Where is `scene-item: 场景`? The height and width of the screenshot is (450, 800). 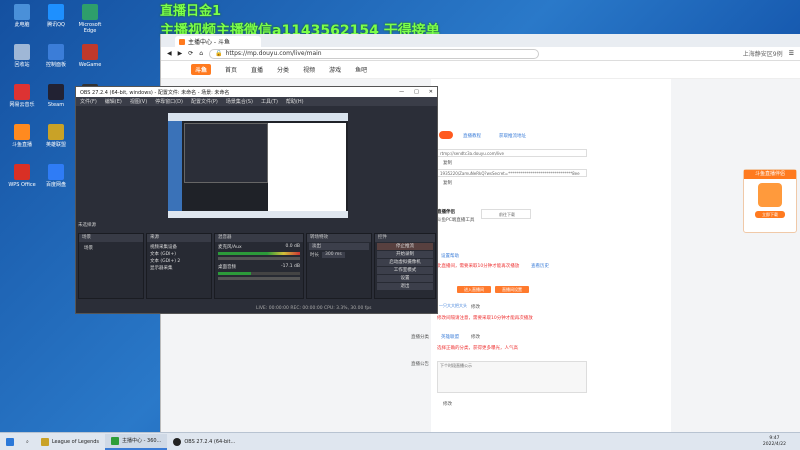 scene-item: 场景 is located at coordinates (111, 248).